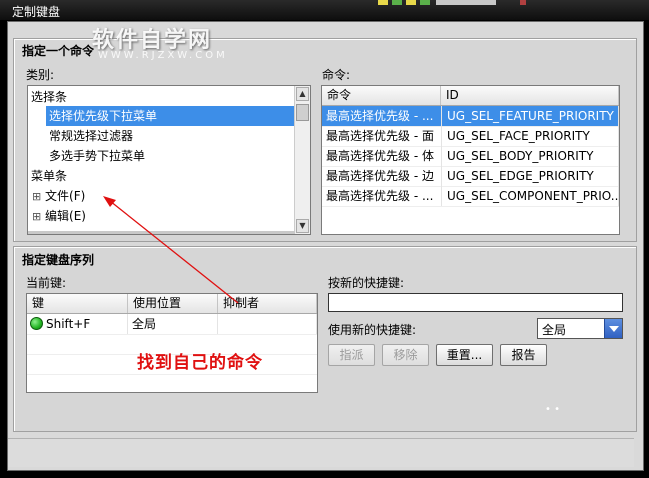  I want to click on current-keys-label: 当前键:, so click(46, 283).